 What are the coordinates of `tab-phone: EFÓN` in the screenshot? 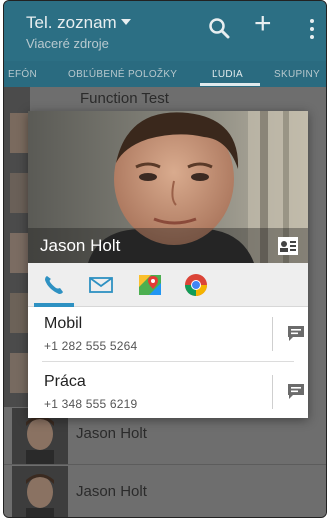 It's located at (22, 74).